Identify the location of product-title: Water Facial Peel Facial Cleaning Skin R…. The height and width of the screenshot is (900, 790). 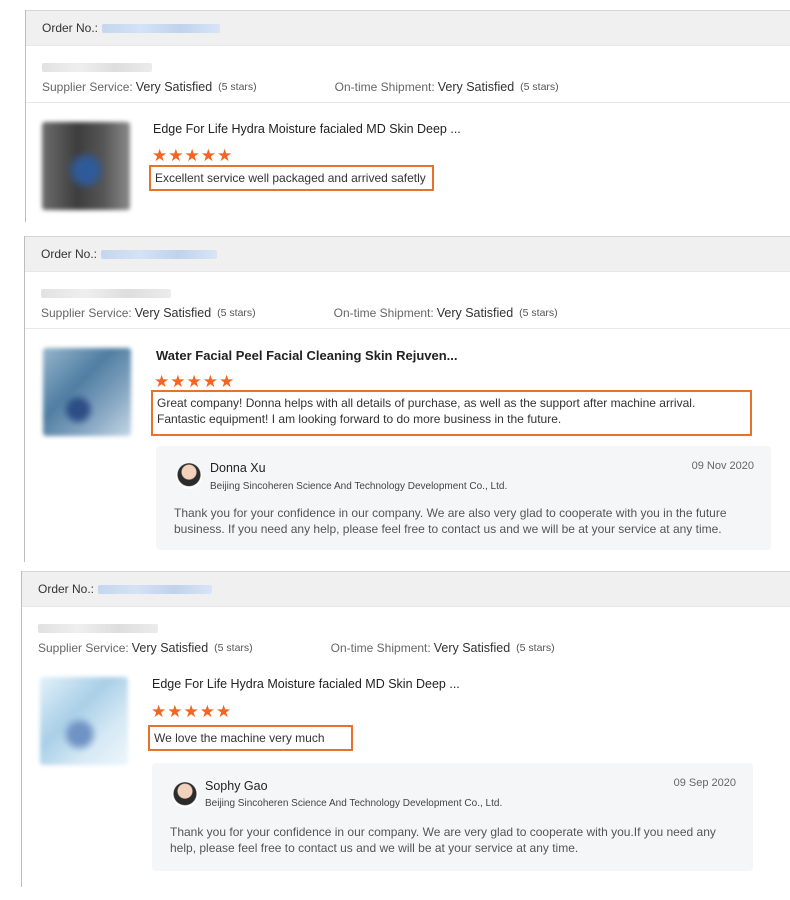
(307, 355).